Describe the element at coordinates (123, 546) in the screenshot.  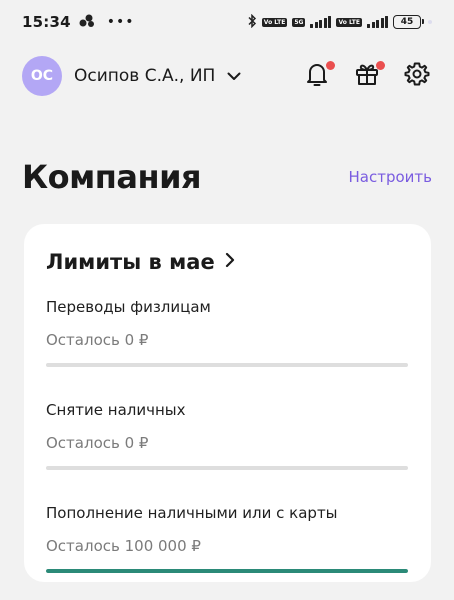
I see `limit-remaining: Осталось 100 000 ₽` at that location.